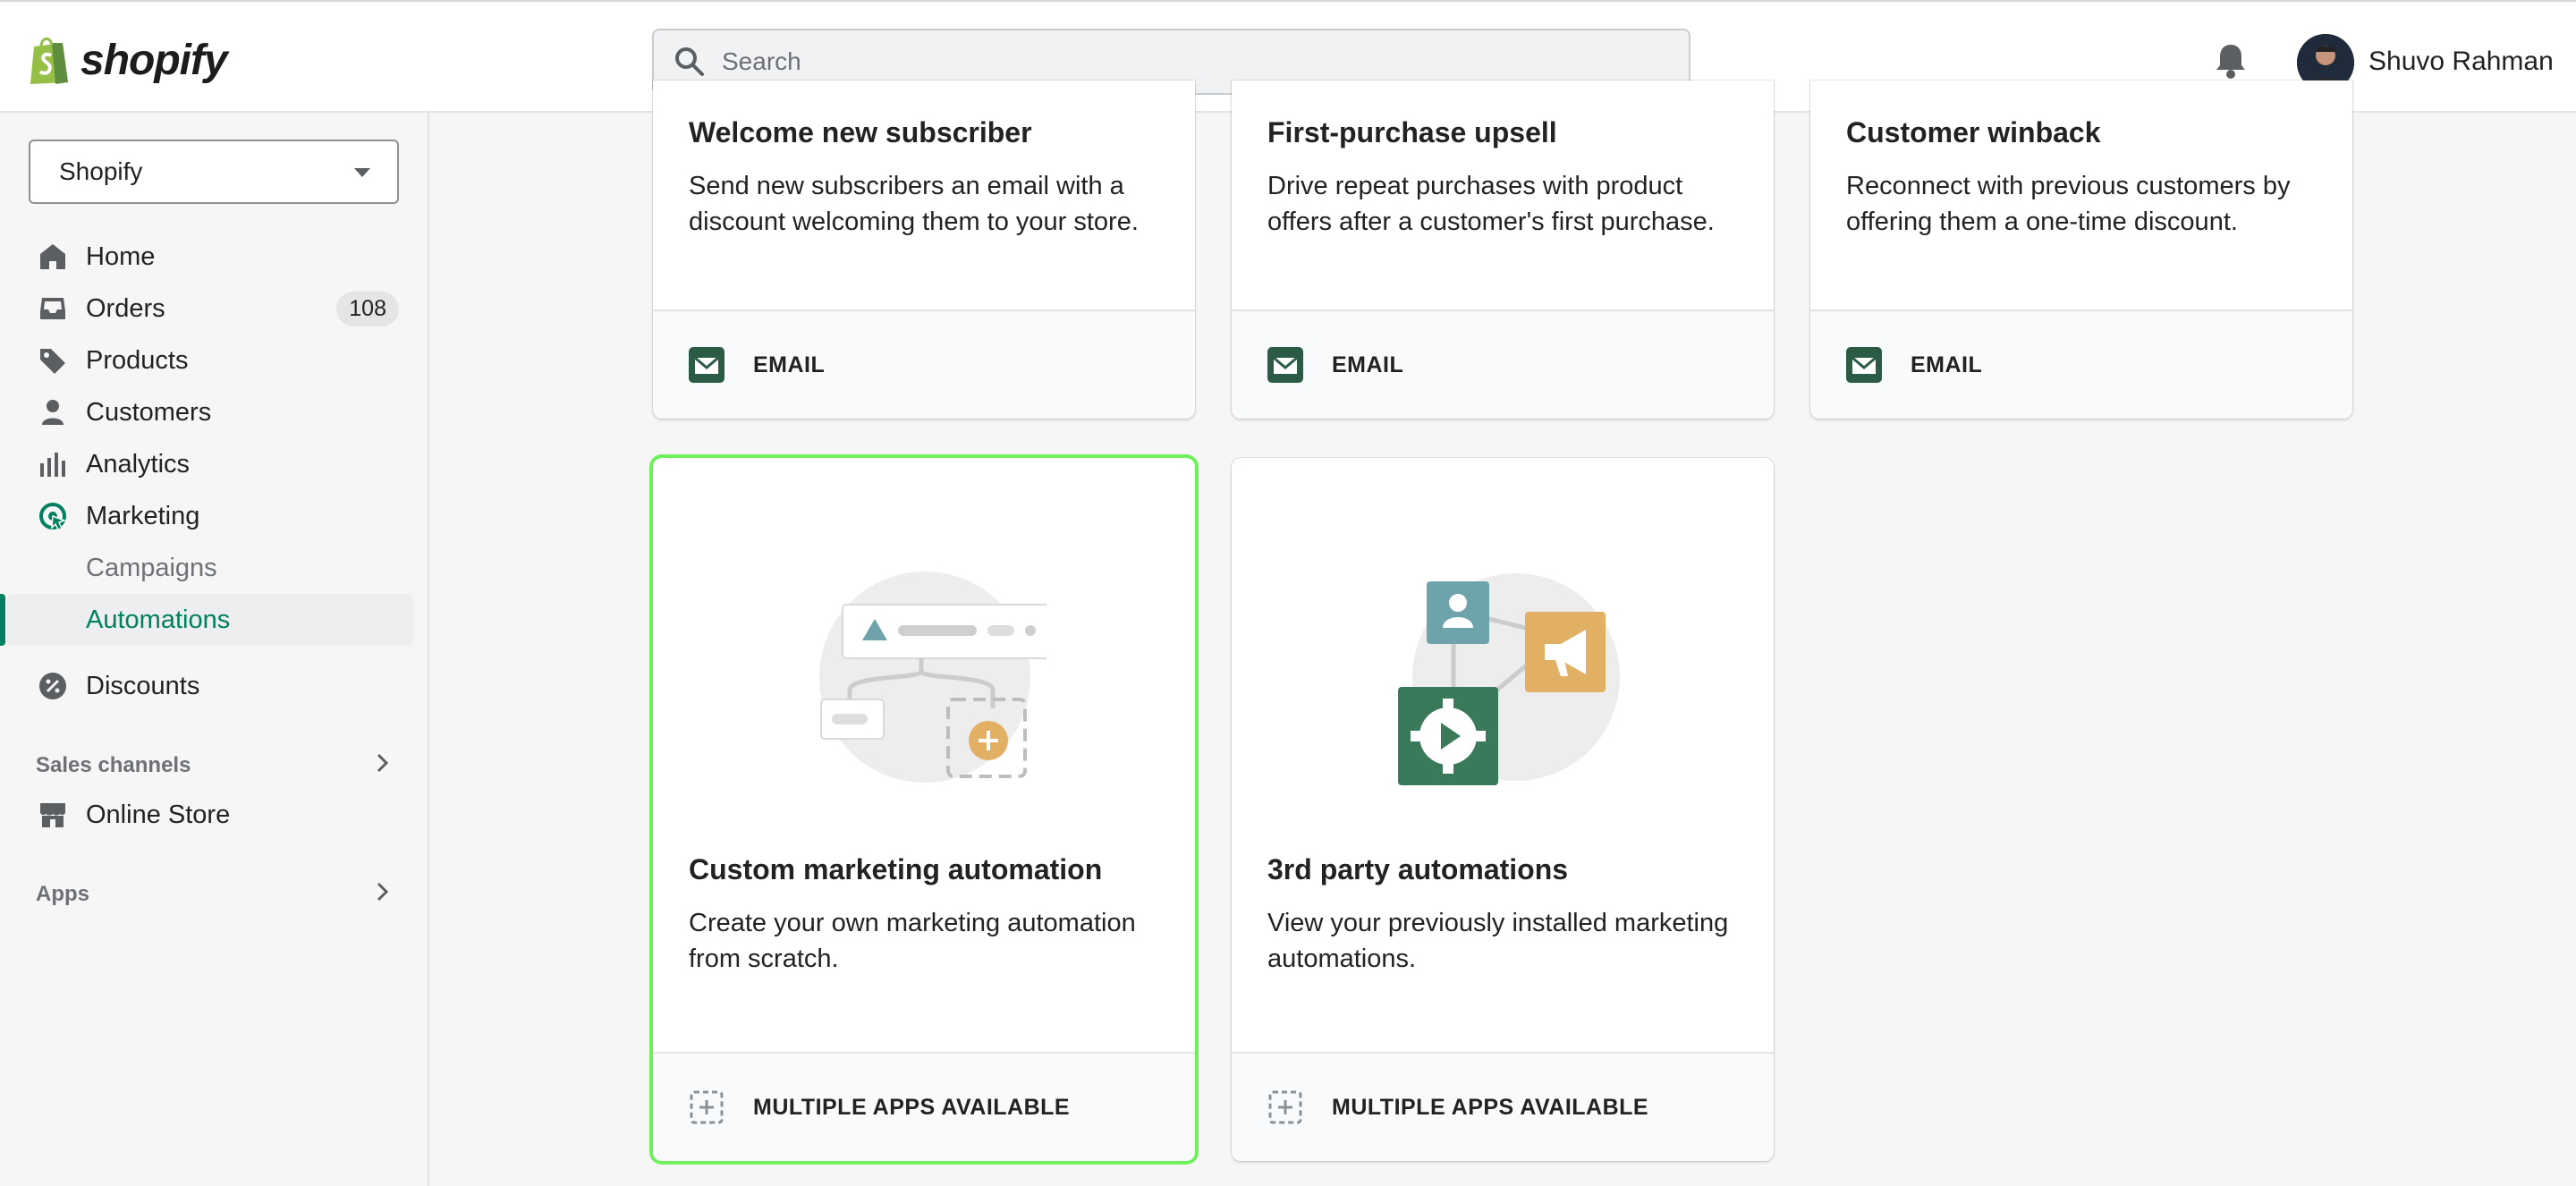 This screenshot has width=2576, height=1186. I want to click on sidebar-item-automations: Automations, so click(214, 620).